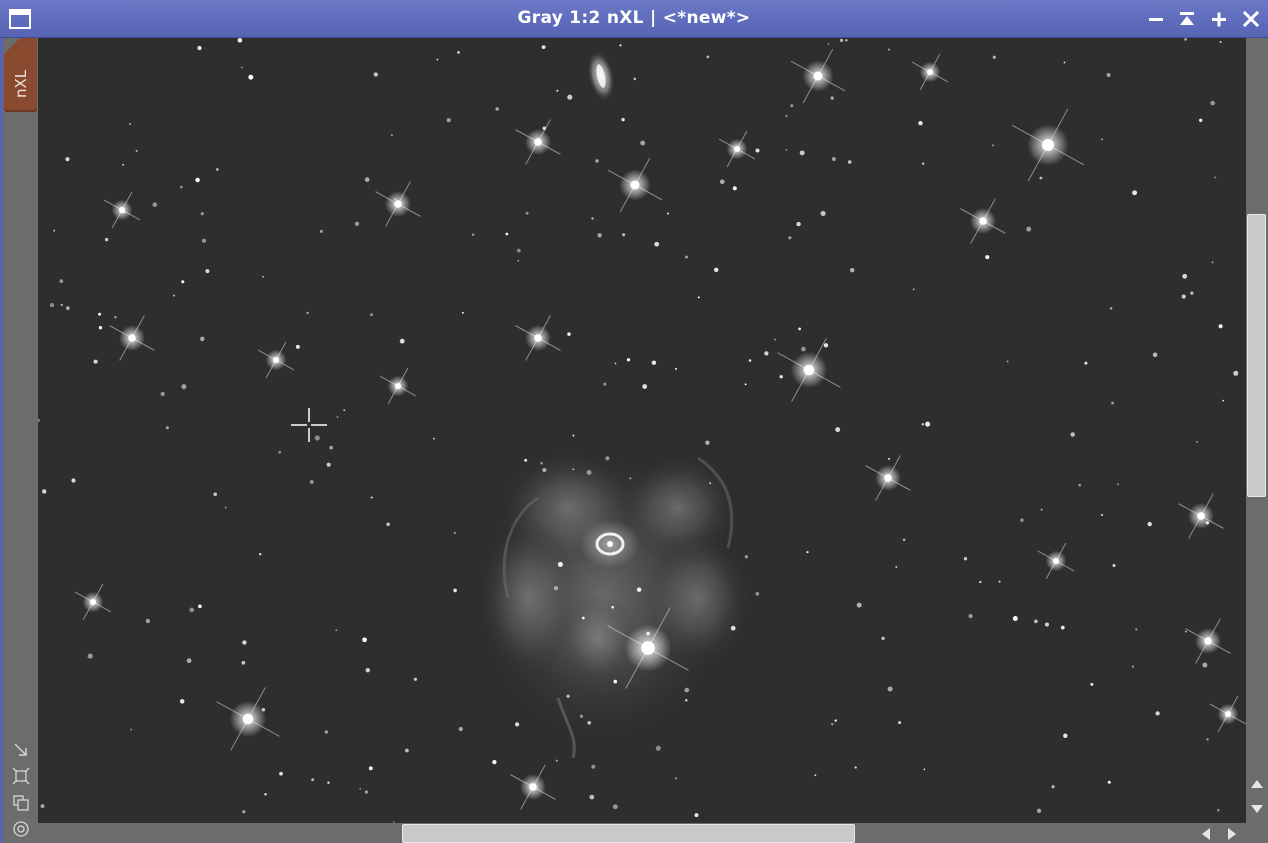  I want to click on tab-fold, so click(12, 46).